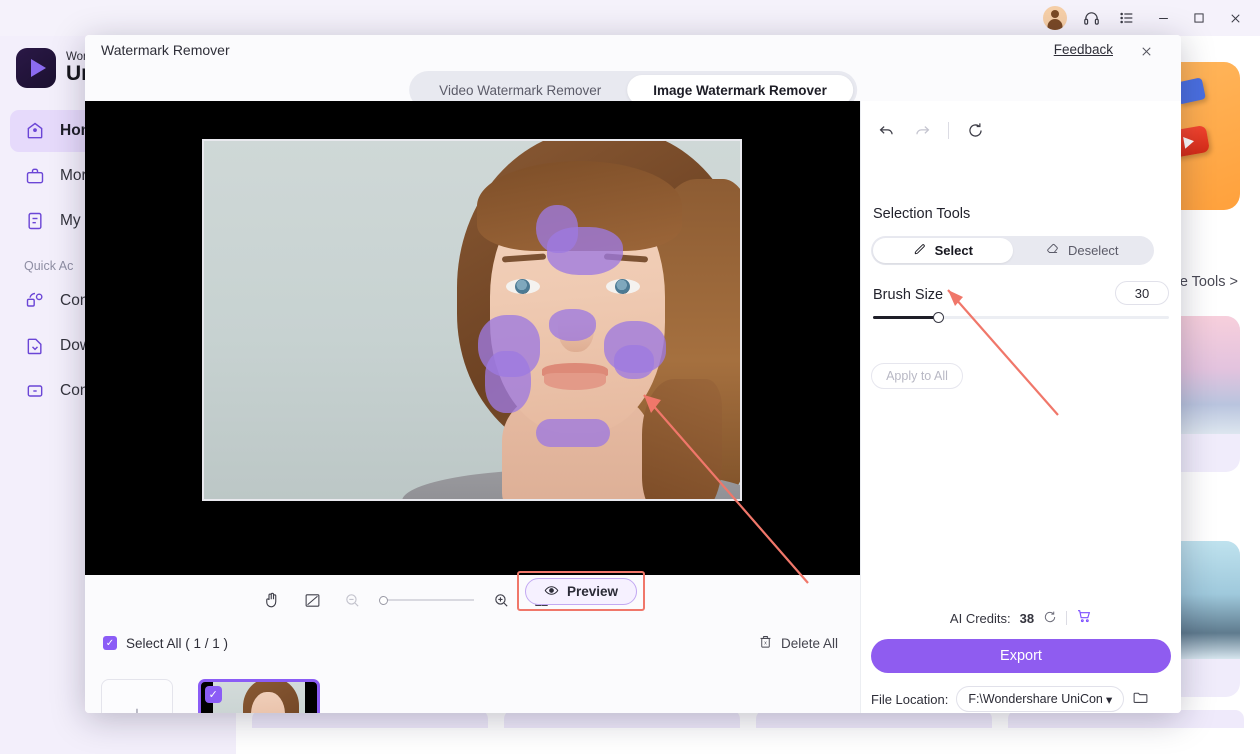 The width and height of the screenshot is (1260, 754). I want to click on ai-credits-label: AI Credits:, so click(980, 618).